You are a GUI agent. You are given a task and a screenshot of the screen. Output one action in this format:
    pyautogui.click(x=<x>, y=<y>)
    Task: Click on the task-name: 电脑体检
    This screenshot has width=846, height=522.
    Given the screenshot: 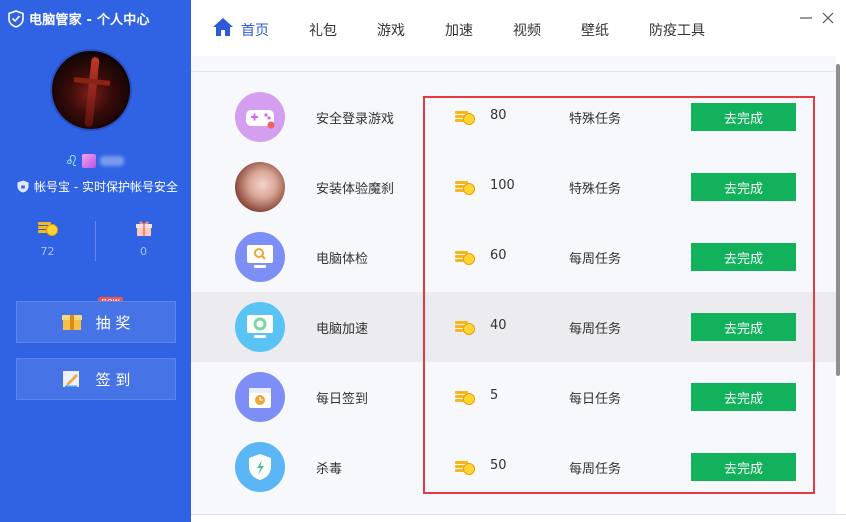 What is the action you would take?
    pyautogui.click(x=342, y=259)
    